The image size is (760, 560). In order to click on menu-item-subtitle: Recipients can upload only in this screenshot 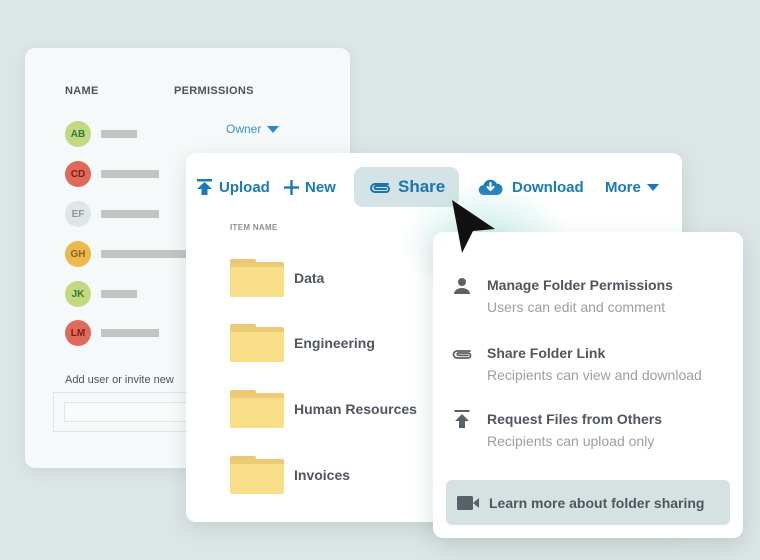, I will do `click(571, 441)`.